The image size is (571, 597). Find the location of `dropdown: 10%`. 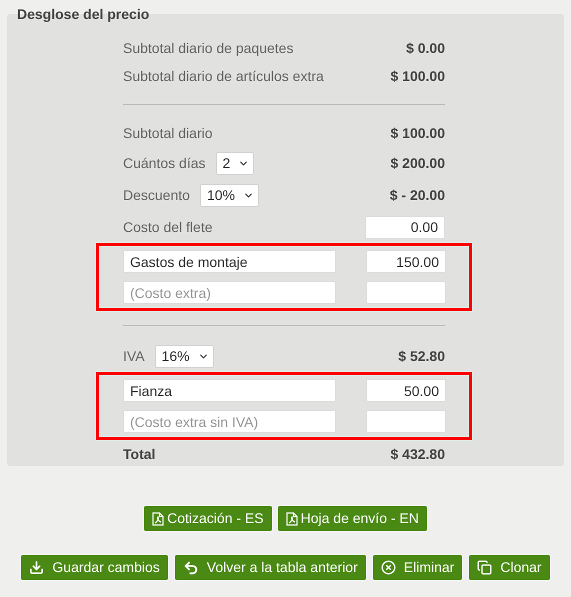

dropdown: 10% is located at coordinates (229, 195).